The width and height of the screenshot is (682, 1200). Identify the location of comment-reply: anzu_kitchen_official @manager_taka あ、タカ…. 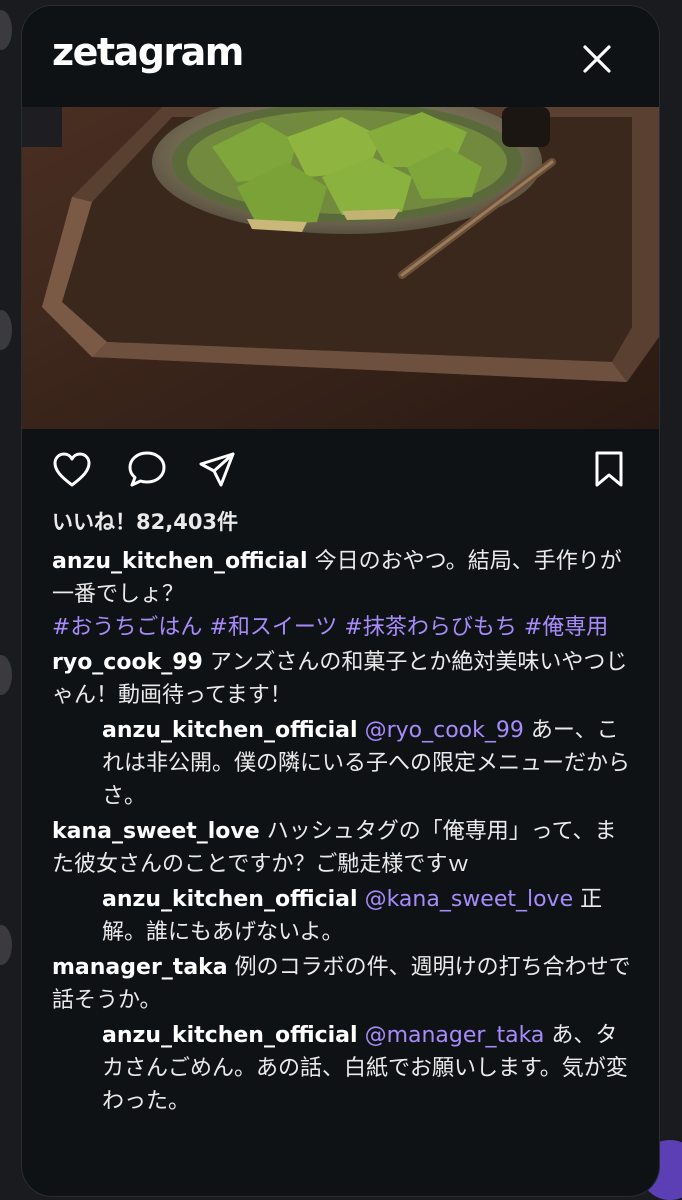
(343, 1068).